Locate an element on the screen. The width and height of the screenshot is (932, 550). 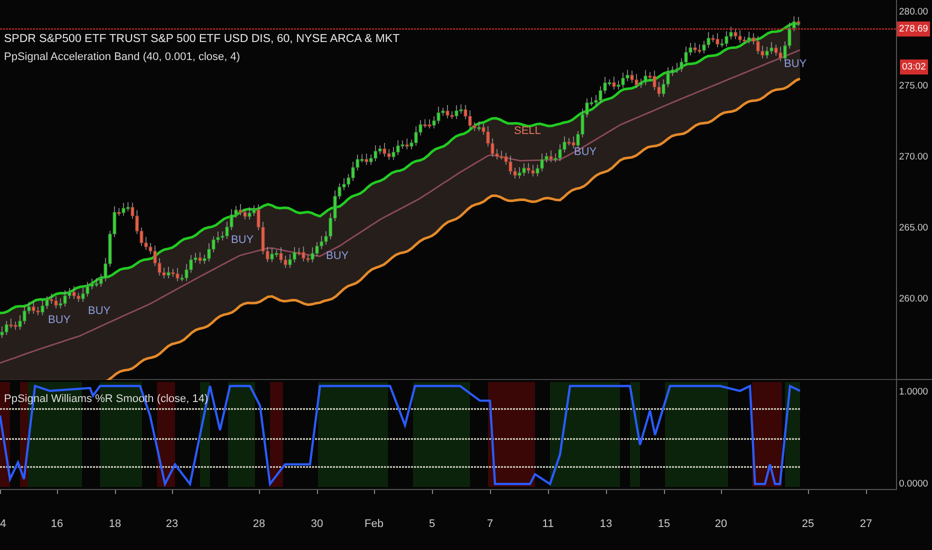
time-axis-label: 11 is located at coordinates (548, 524).